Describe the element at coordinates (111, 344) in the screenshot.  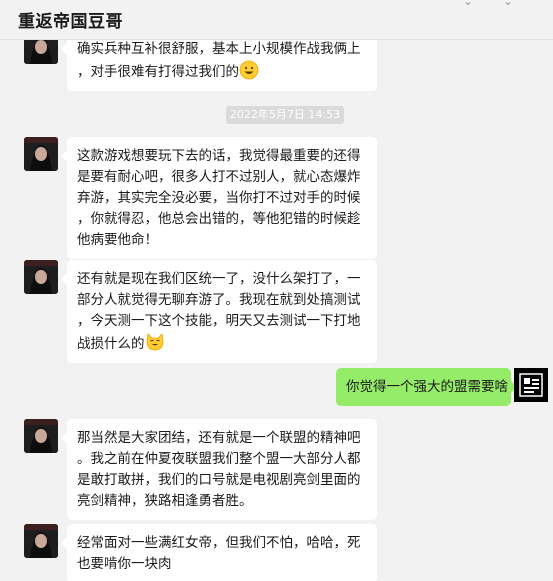
I see `message-line: 战损什么的` at that location.